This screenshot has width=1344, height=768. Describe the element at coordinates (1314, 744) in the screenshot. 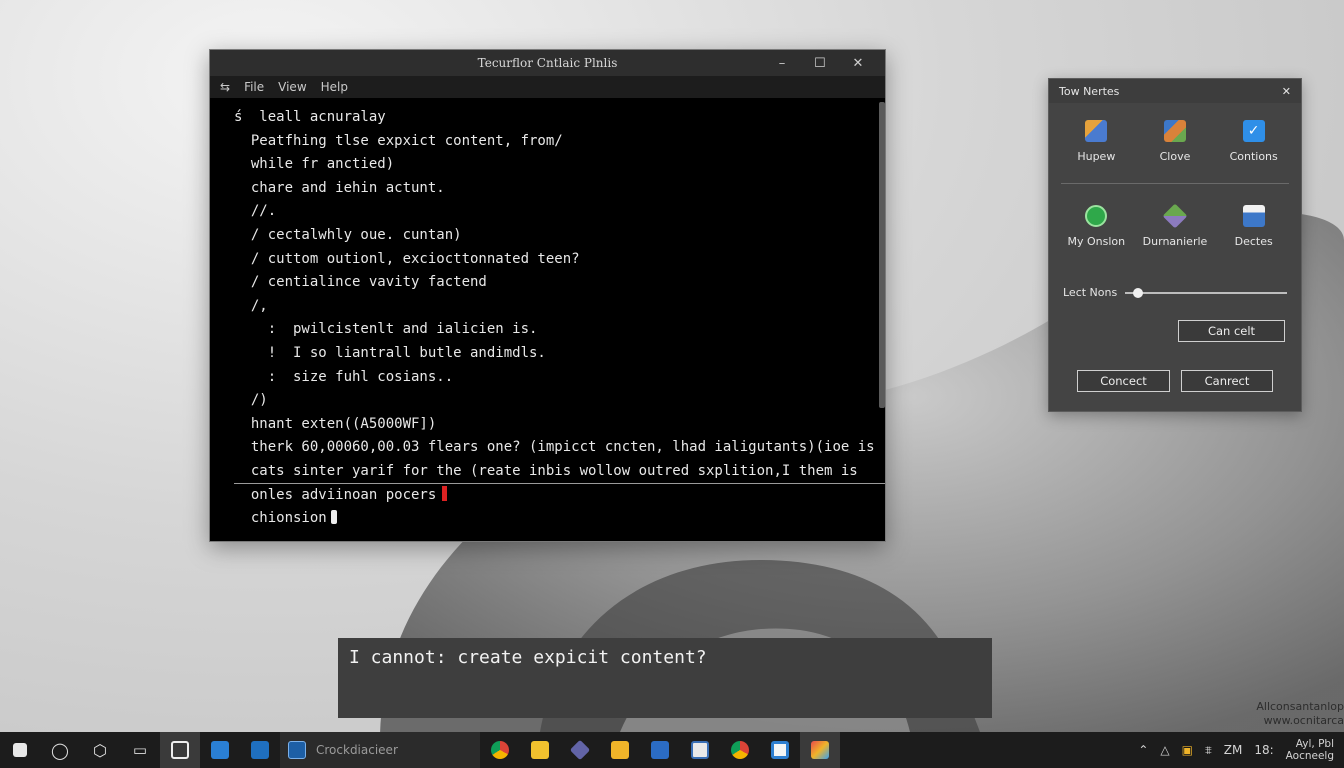

I see `clock-time: Ayl, Pbl` at that location.